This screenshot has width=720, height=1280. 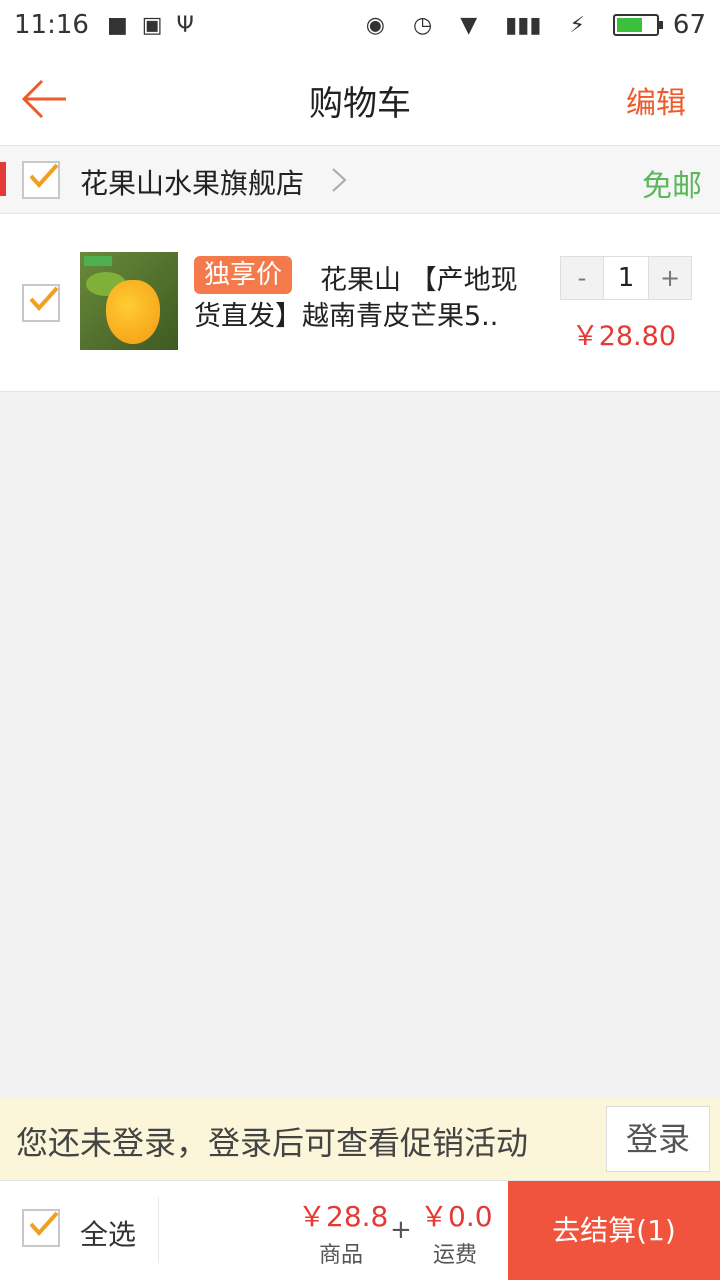 What do you see at coordinates (340, 1255) in the screenshot?
I see `goods-label: 商品` at bounding box center [340, 1255].